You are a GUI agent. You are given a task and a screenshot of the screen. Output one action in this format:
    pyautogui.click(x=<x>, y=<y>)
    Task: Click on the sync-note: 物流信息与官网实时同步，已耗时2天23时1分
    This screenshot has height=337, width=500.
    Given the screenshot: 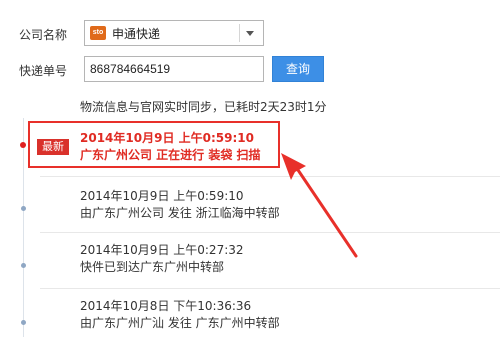 What is the action you would take?
    pyautogui.click(x=203, y=107)
    